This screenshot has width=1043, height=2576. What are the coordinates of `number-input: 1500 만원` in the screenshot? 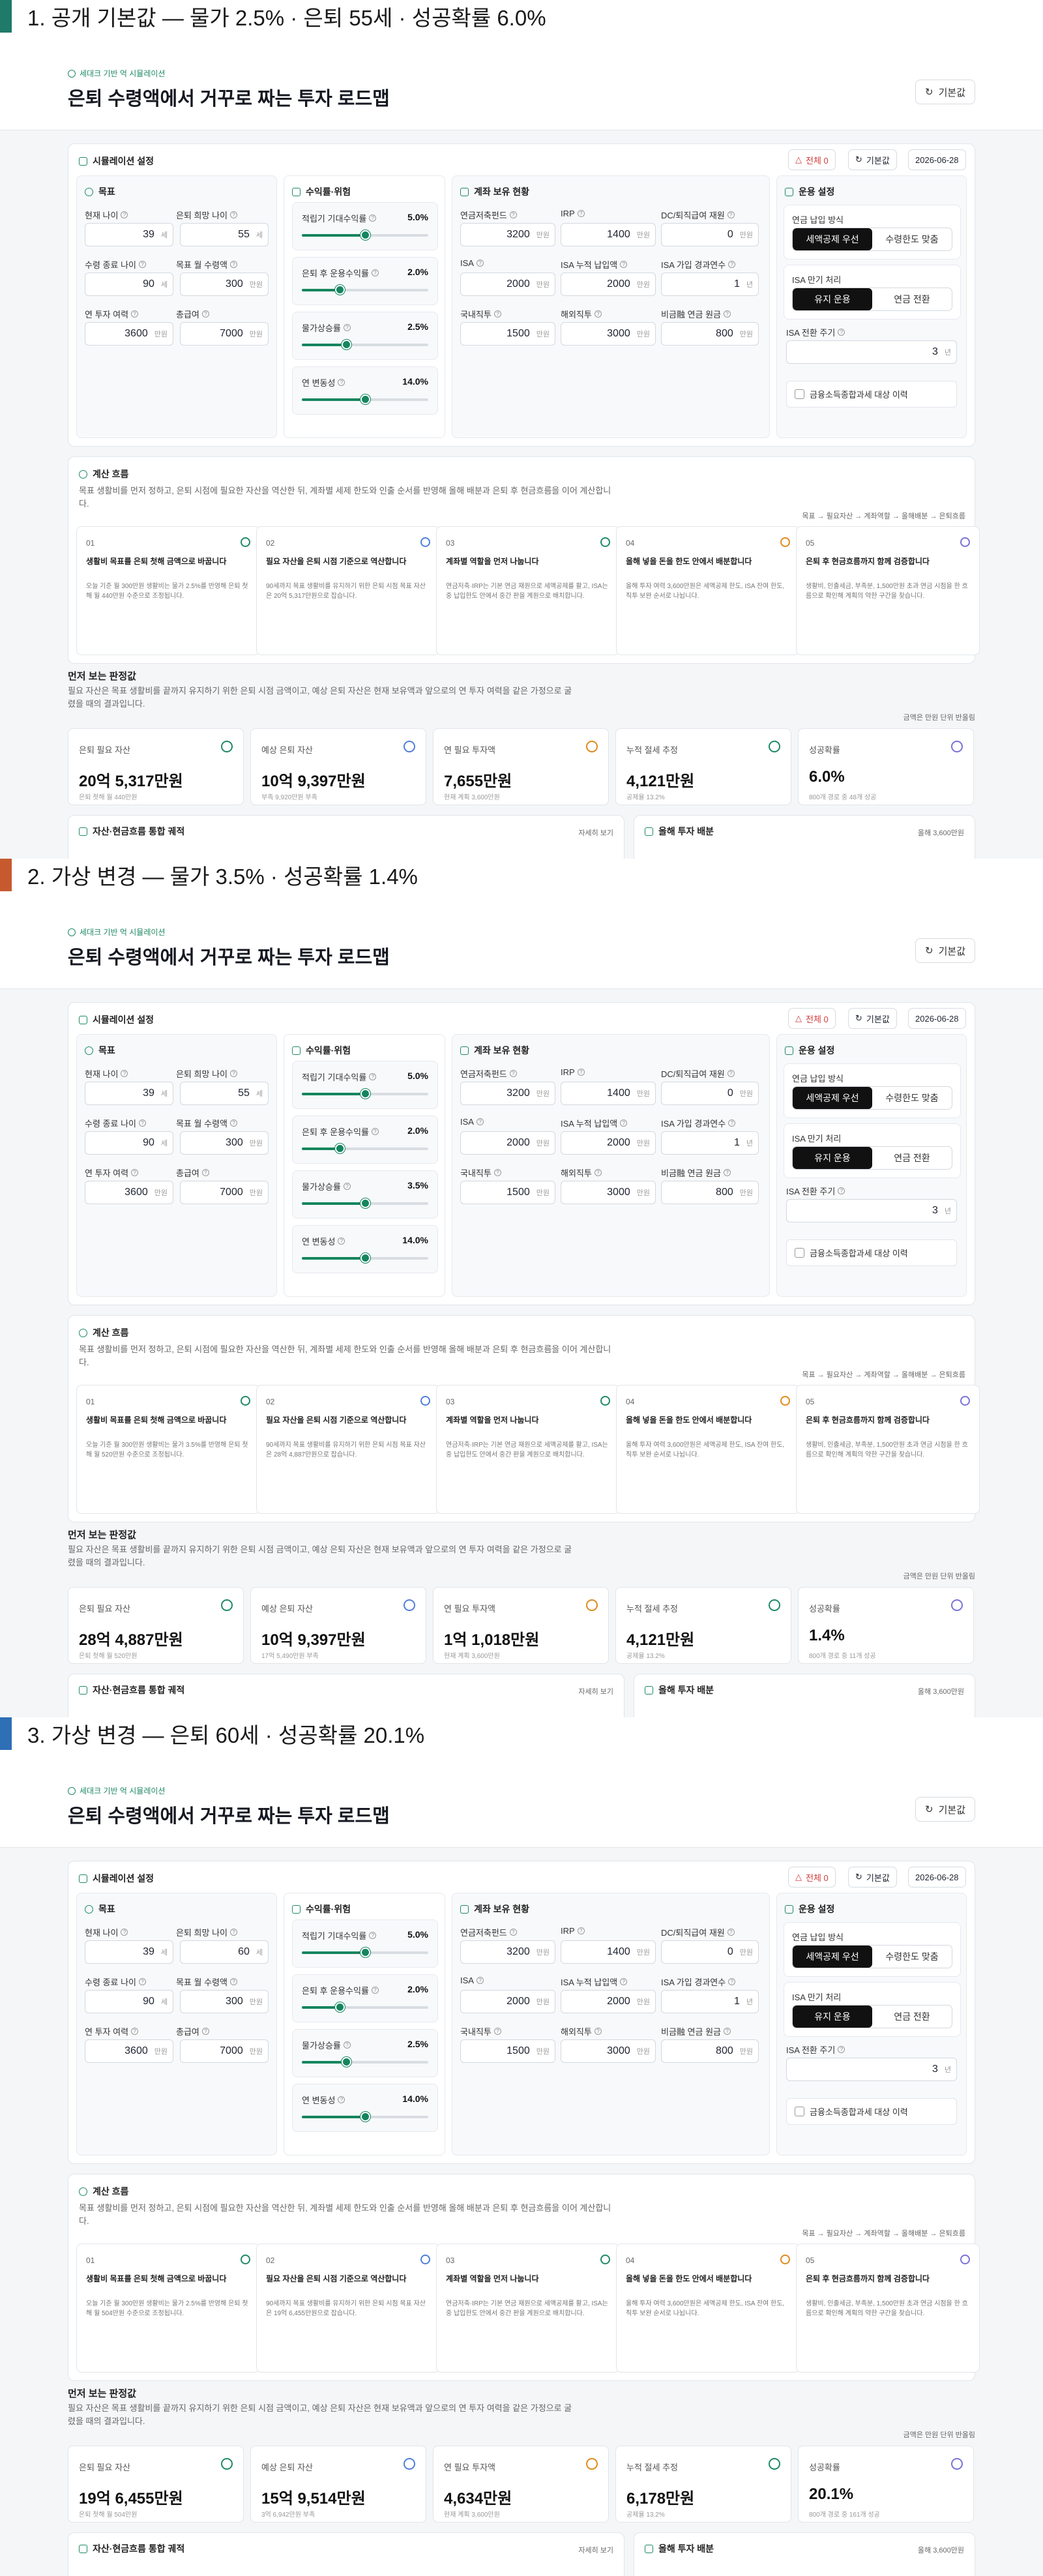 It's located at (507, 334).